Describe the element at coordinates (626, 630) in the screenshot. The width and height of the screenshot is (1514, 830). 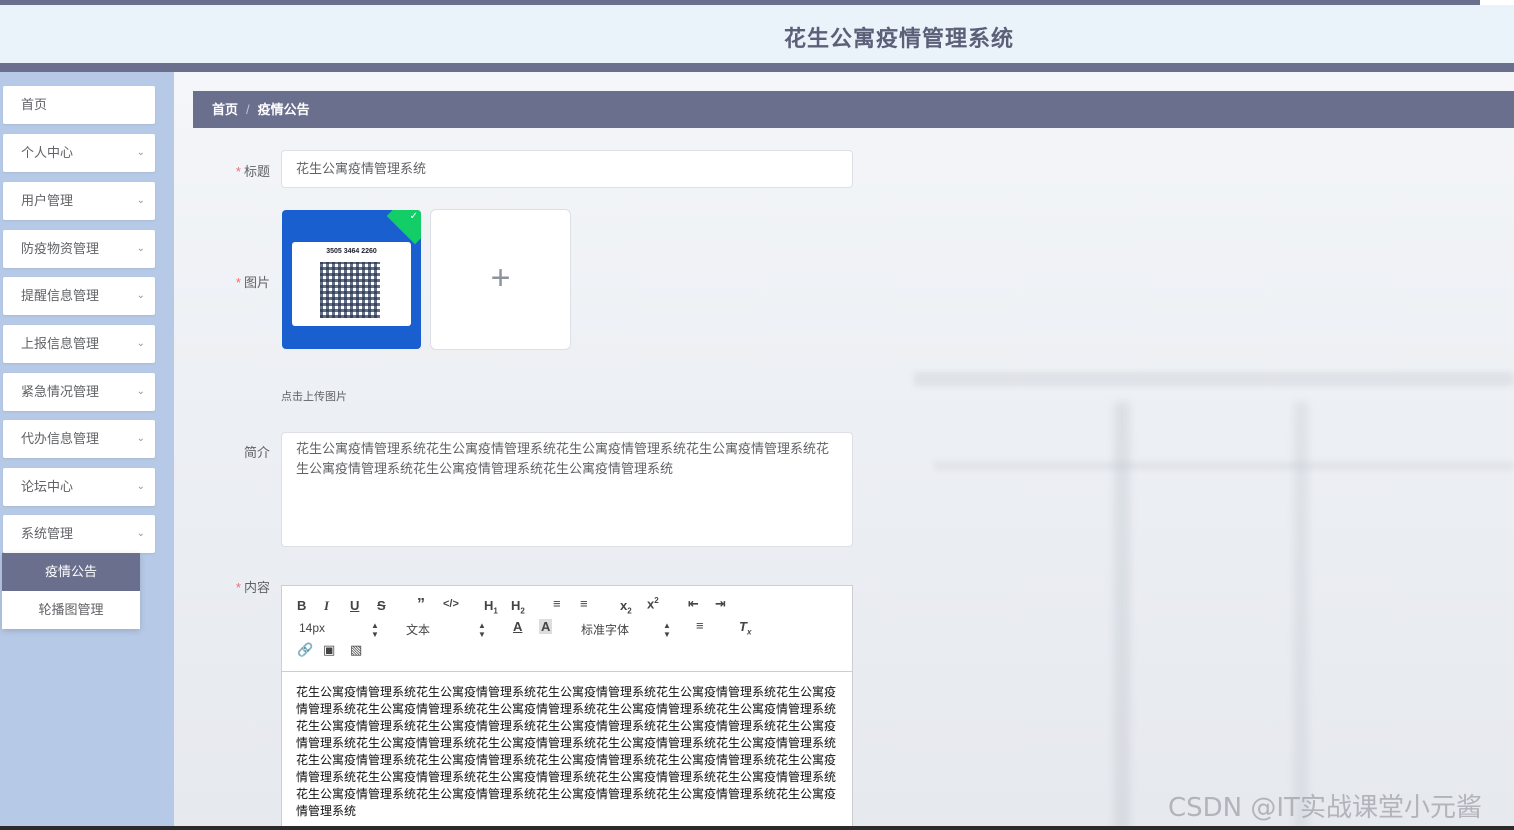
I see `font-family-select: 标准字体 ▲ ▼` at that location.